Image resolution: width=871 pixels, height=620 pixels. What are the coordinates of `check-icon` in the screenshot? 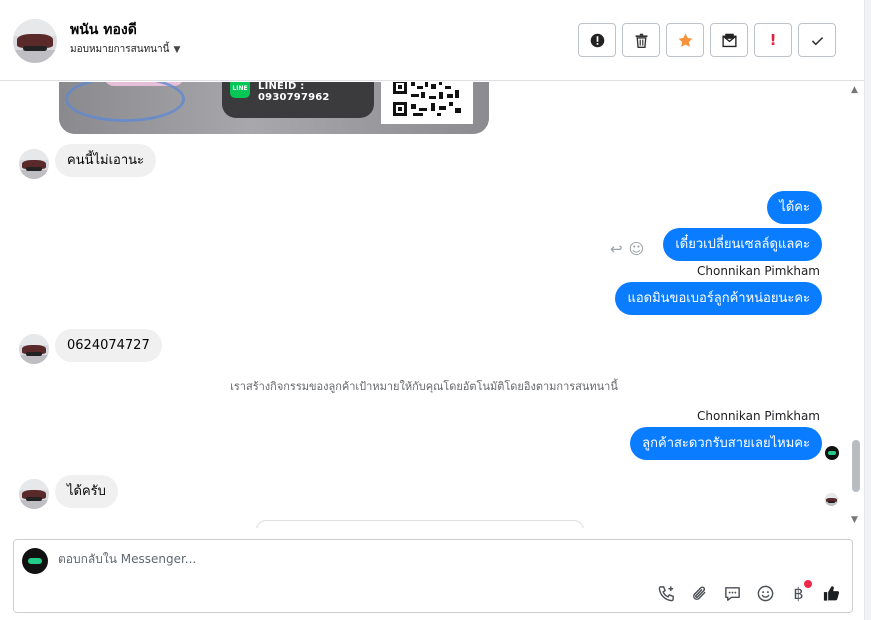 It's located at (817, 40).